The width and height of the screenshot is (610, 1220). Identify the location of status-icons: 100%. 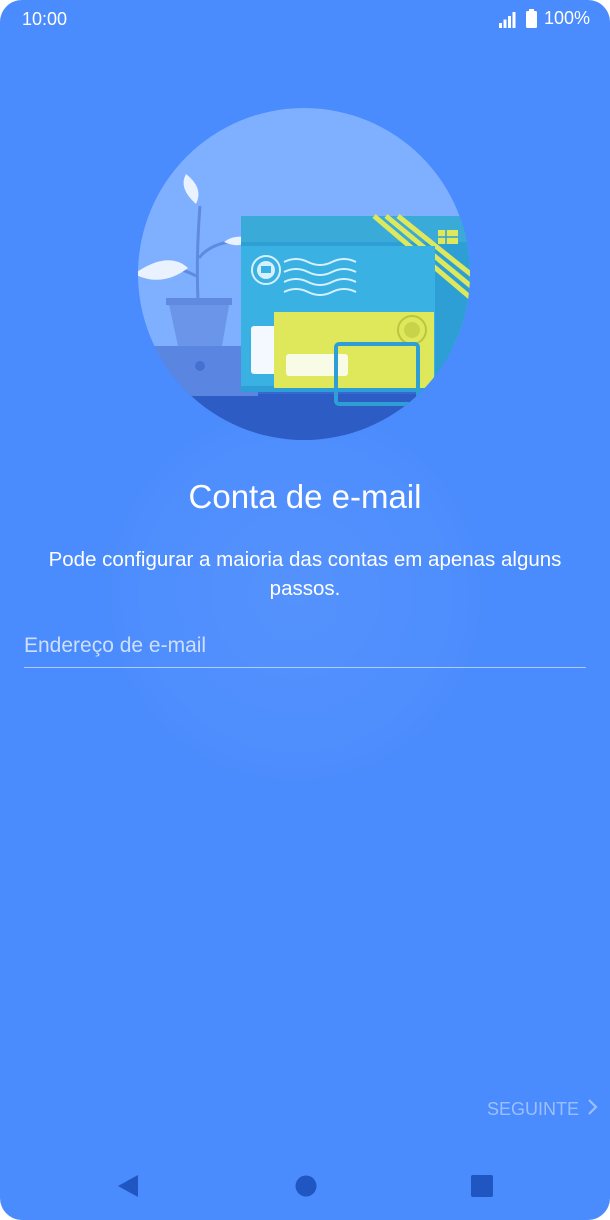
(544, 18).